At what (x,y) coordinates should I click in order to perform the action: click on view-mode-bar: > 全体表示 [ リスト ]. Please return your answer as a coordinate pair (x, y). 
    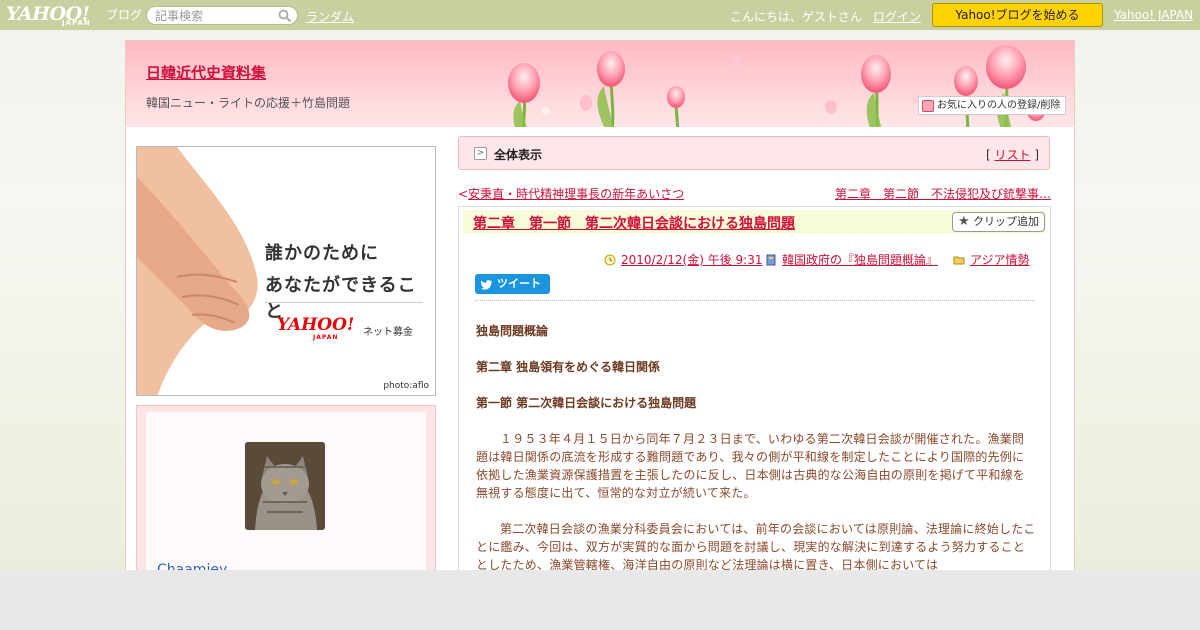
    Looking at the image, I should click on (754, 153).